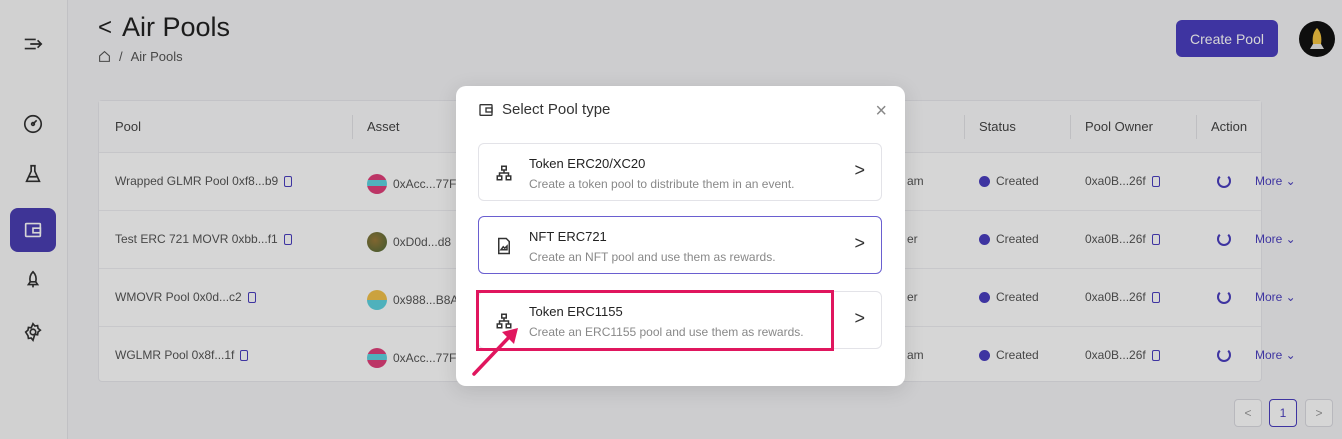 The height and width of the screenshot is (439, 1342). I want to click on option-title: Token ERC20/XC20, so click(587, 163).